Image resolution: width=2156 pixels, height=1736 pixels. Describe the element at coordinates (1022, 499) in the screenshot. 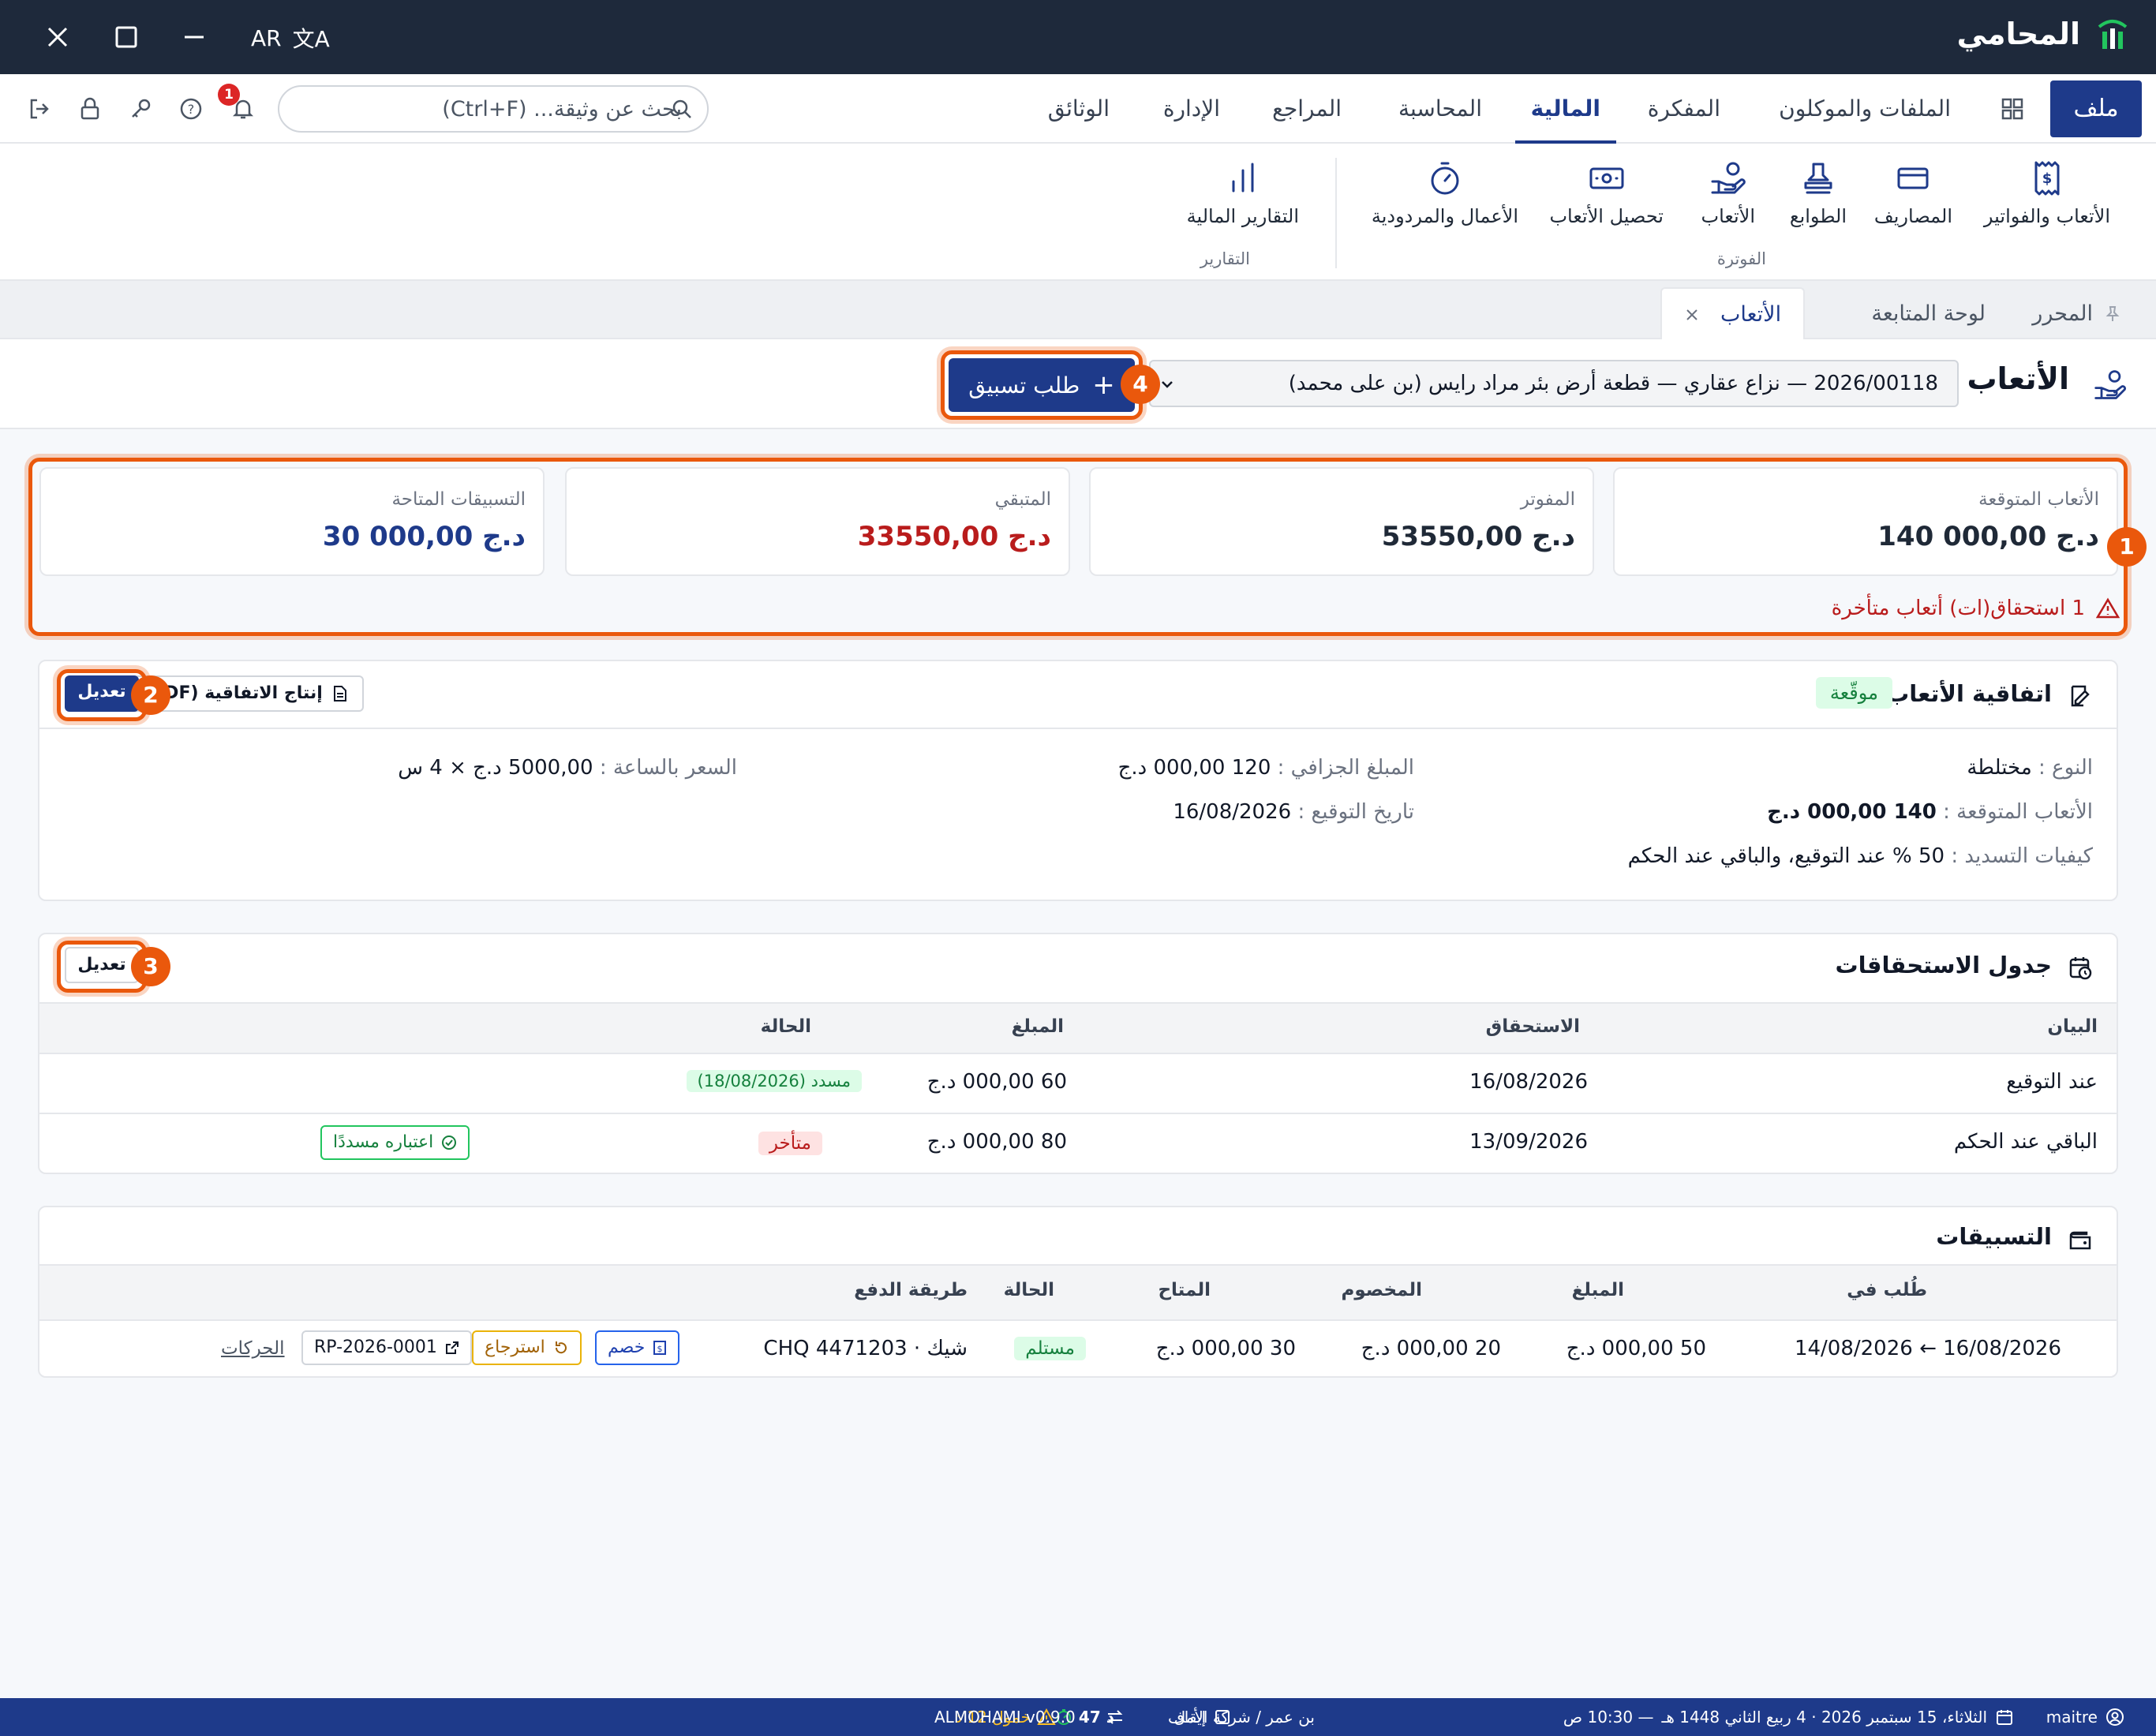

I see `kpi-label: المتبقي` at that location.